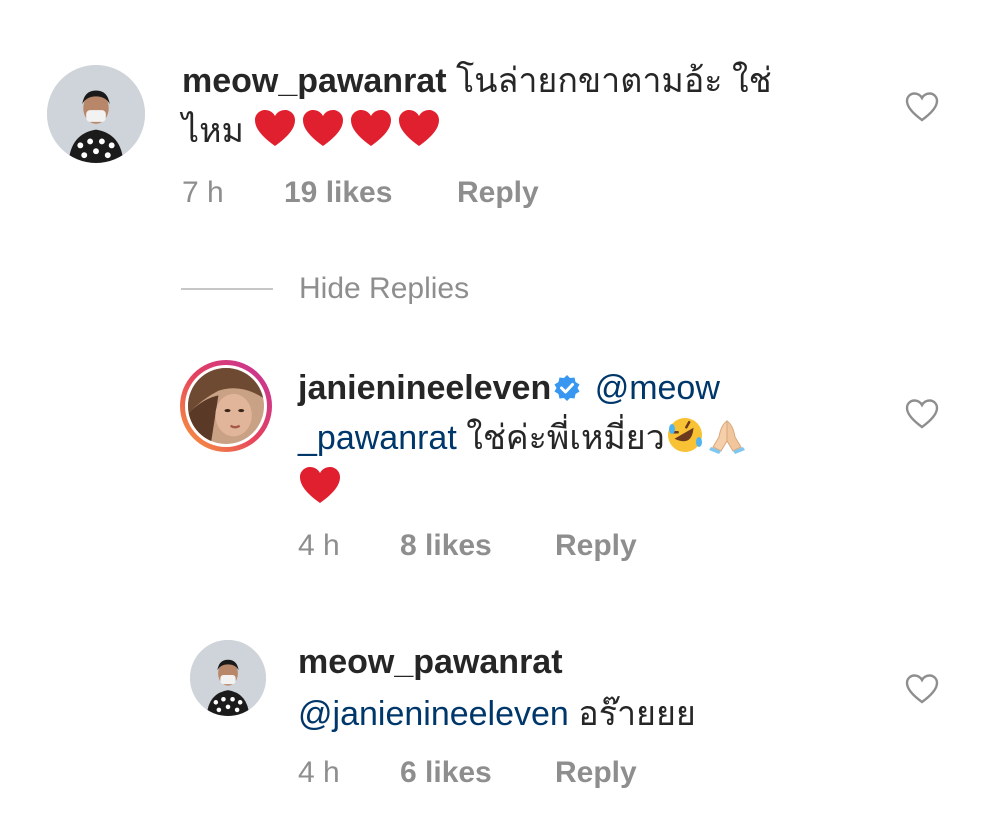  I want to click on reply-body: อร๊ายยย, so click(637, 714).